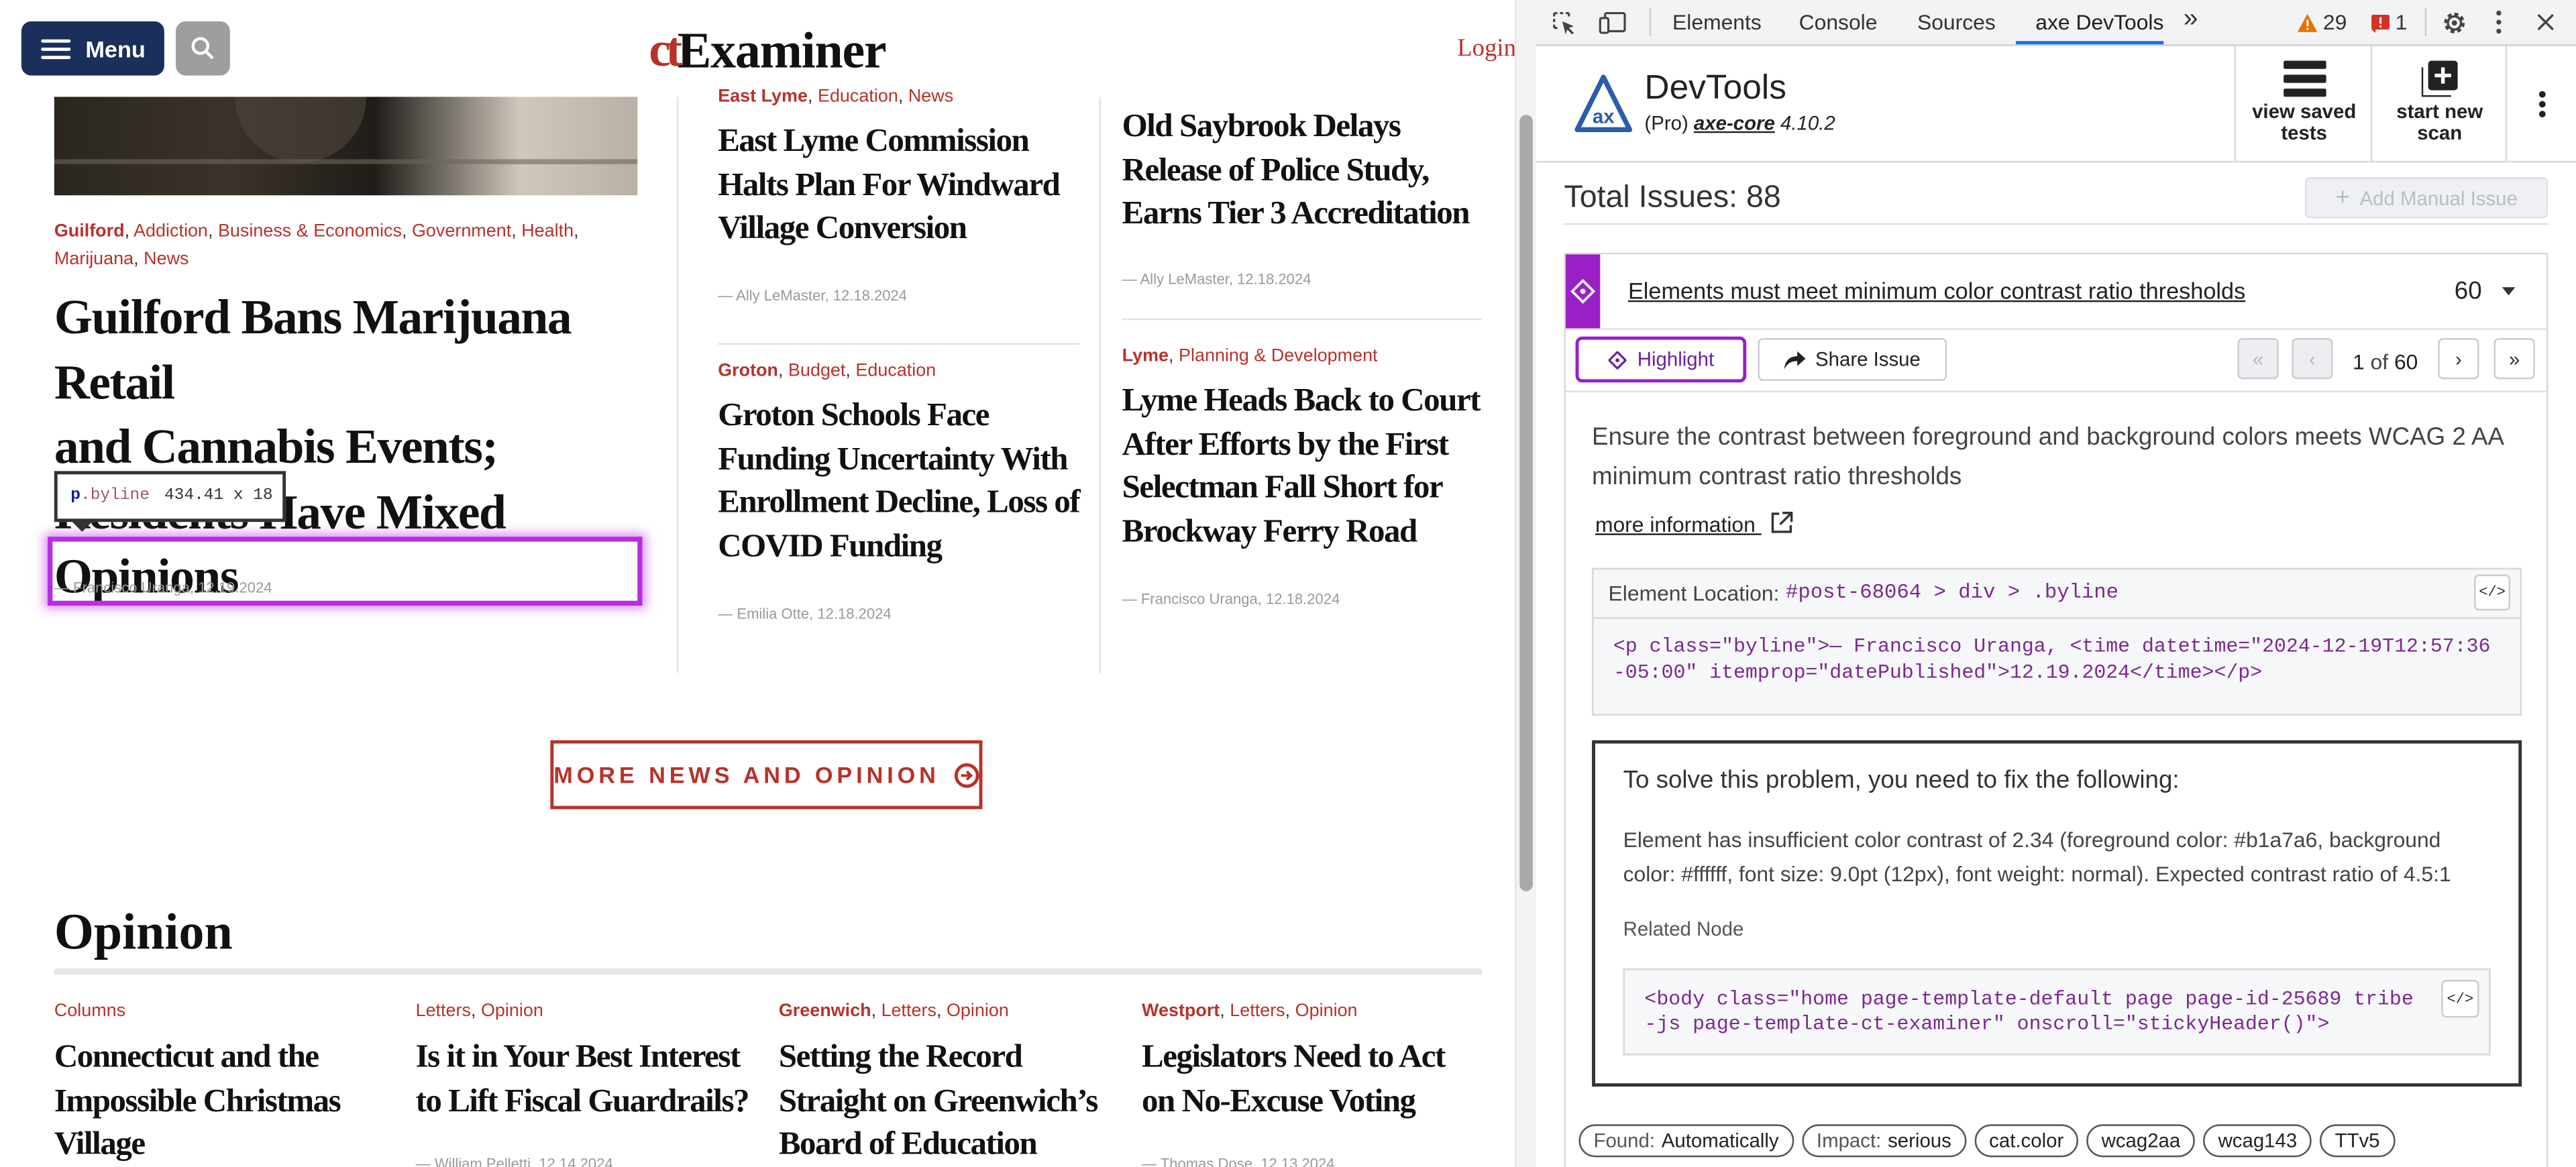 This screenshot has width=2576, height=1167. Describe the element at coordinates (1145, 356) in the screenshot. I see `category-link: Lyme` at that location.